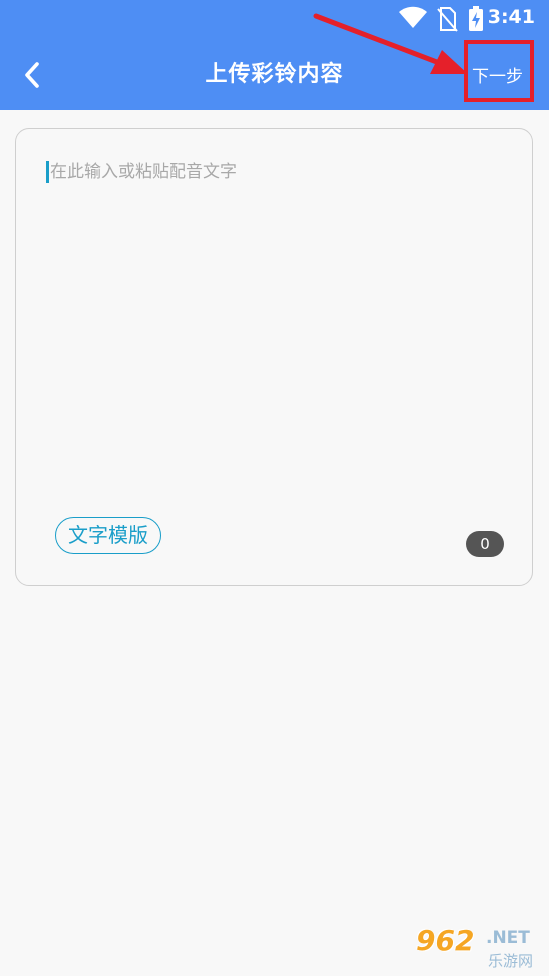 This screenshot has height=976, width=549. I want to click on annotation-arrow-icon, so click(390, 43).